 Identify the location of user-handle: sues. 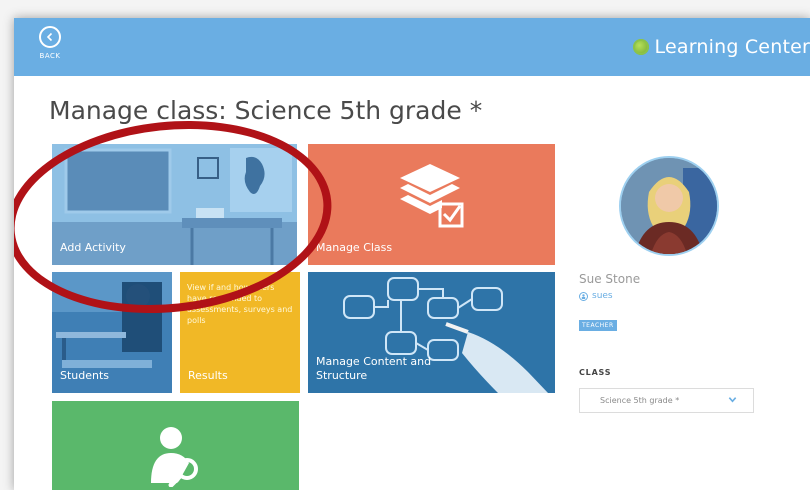
(596, 296).